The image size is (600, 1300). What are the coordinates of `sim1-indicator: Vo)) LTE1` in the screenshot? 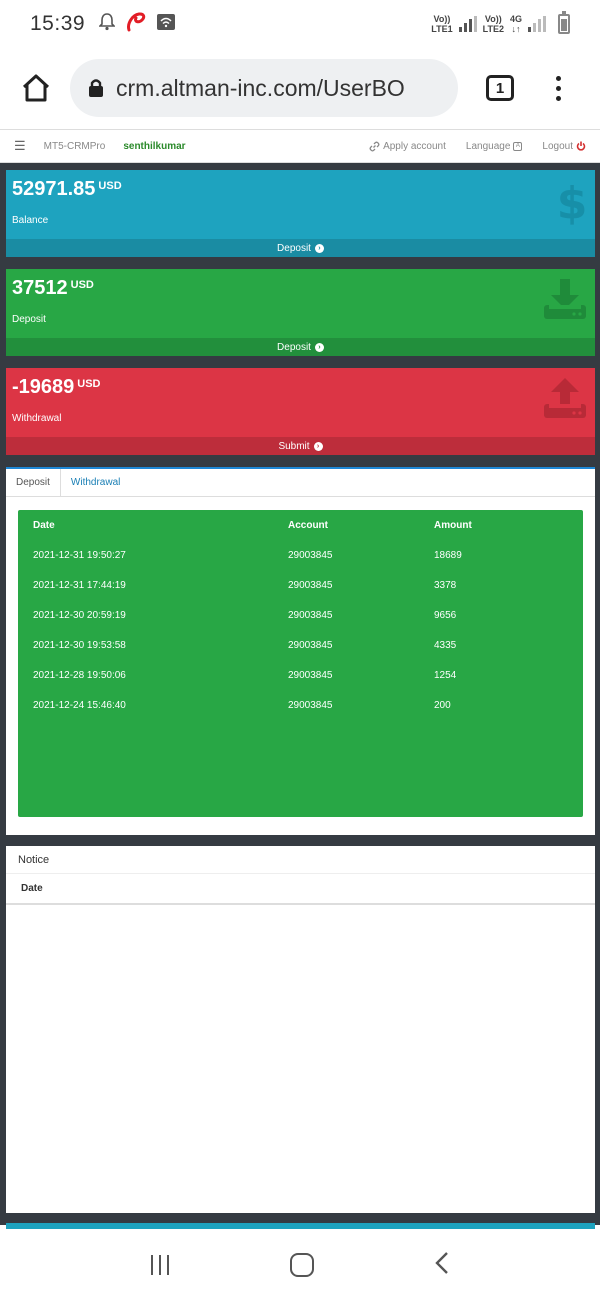 It's located at (442, 24).